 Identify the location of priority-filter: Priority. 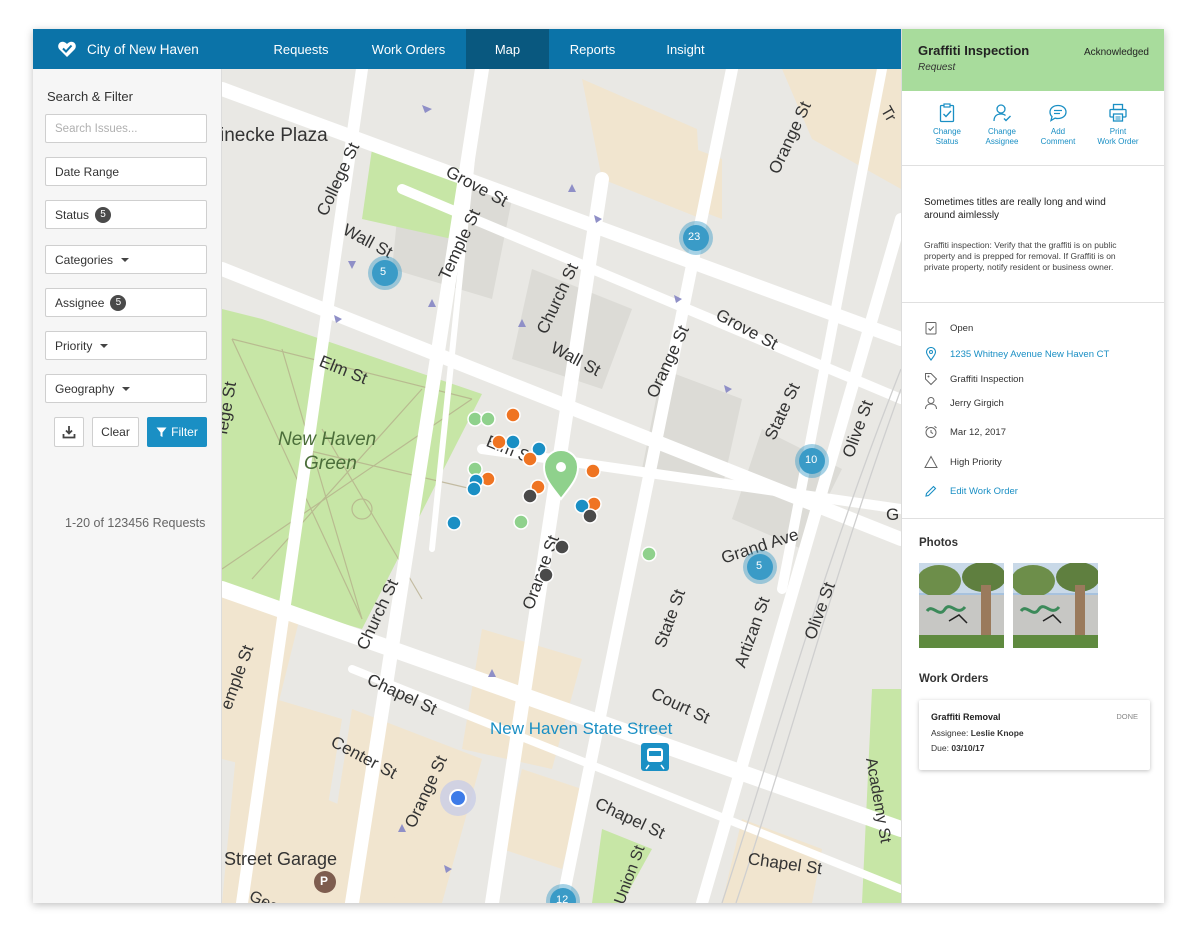
(126, 345).